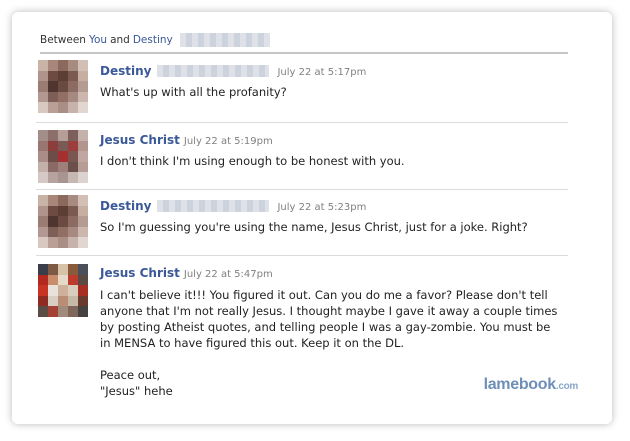 This screenshot has height=441, width=630. I want to click on message-body: What's up with all the profanity?, so click(335, 92).